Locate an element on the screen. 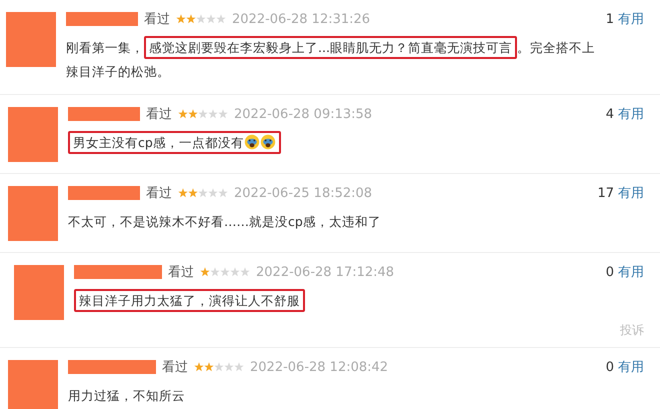  comment-time: 2022-06-28 17:12:48 is located at coordinates (325, 272).